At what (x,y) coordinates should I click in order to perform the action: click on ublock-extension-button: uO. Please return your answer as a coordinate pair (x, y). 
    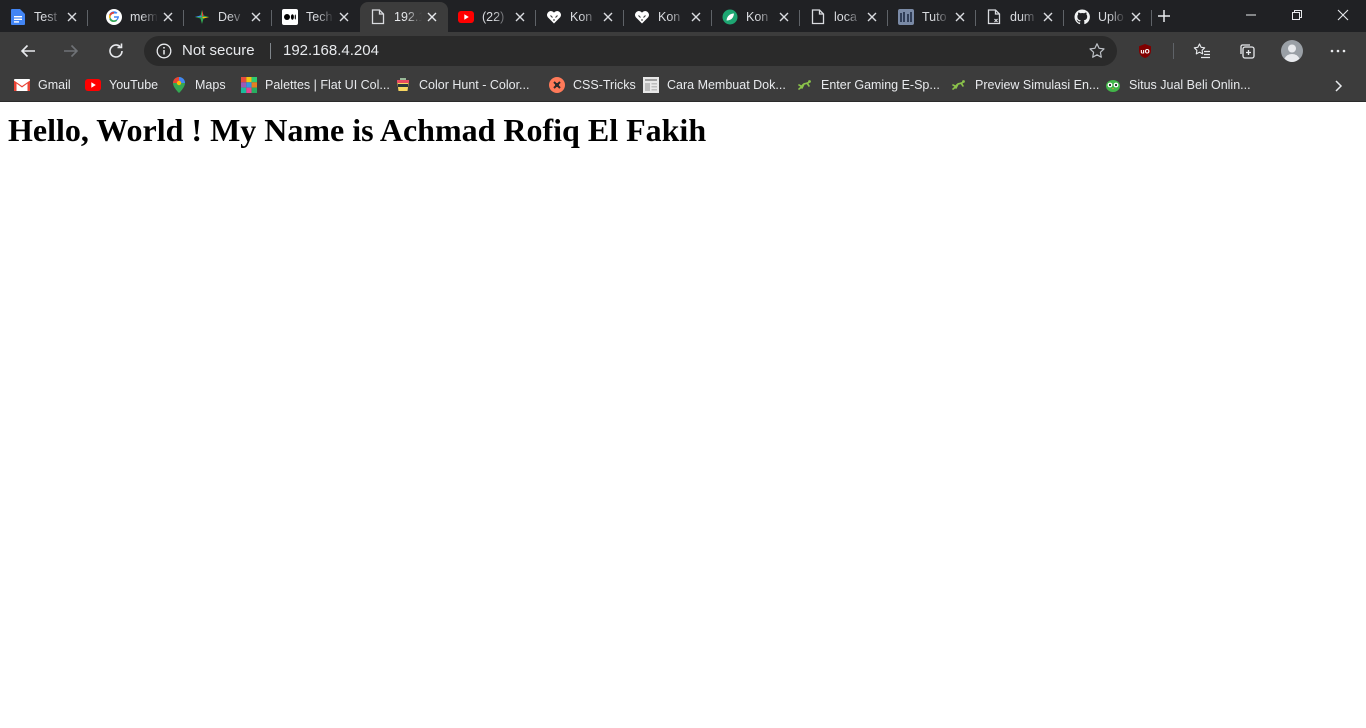
    Looking at the image, I should click on (1145, 51).